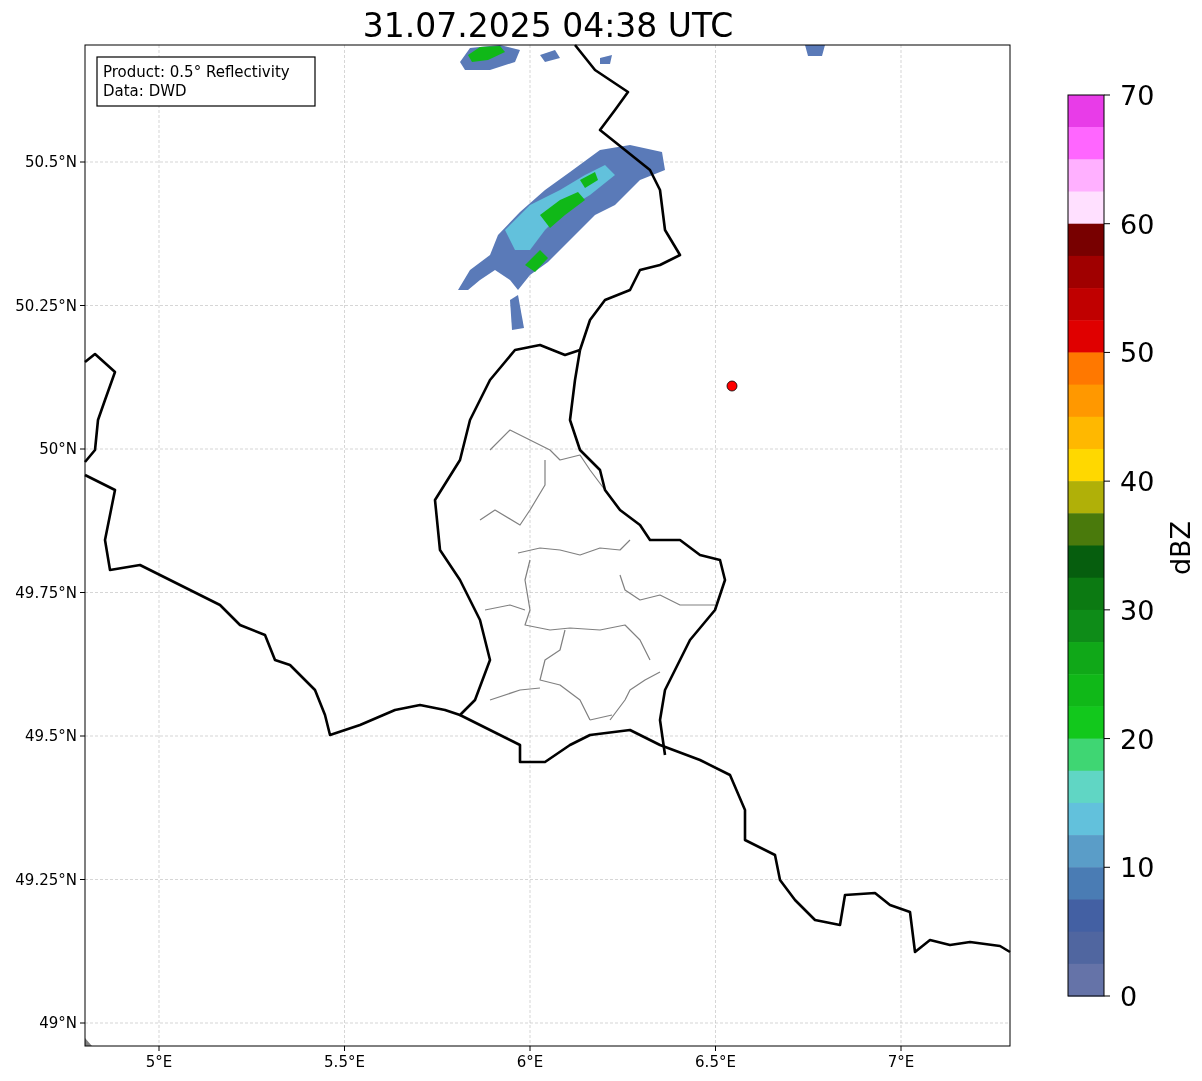 This screenshot has width=1202, height=1081. What do you see at coordinates (196, 72) in the screenshot?
I see `info-text: Product: 0.5° Reflectivity` at bounding box center [196, 72].